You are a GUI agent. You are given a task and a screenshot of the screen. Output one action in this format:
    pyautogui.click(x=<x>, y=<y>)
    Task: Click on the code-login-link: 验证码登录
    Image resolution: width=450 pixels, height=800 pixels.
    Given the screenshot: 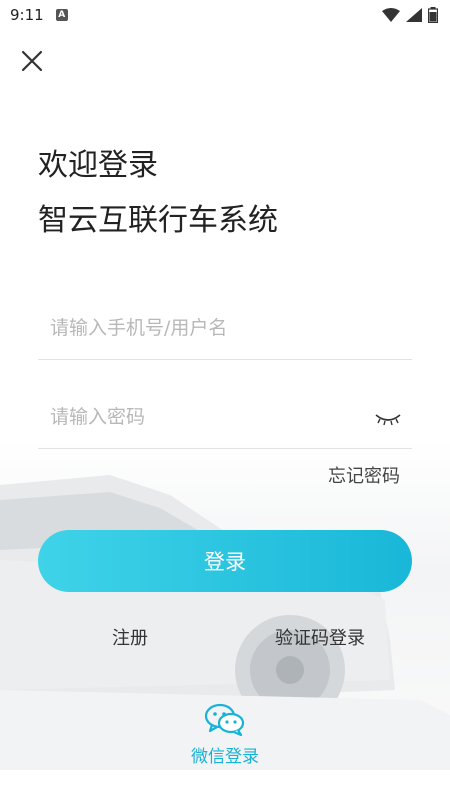 What is the action you would take?
    pyautogui.click(x=320, y=637)
    